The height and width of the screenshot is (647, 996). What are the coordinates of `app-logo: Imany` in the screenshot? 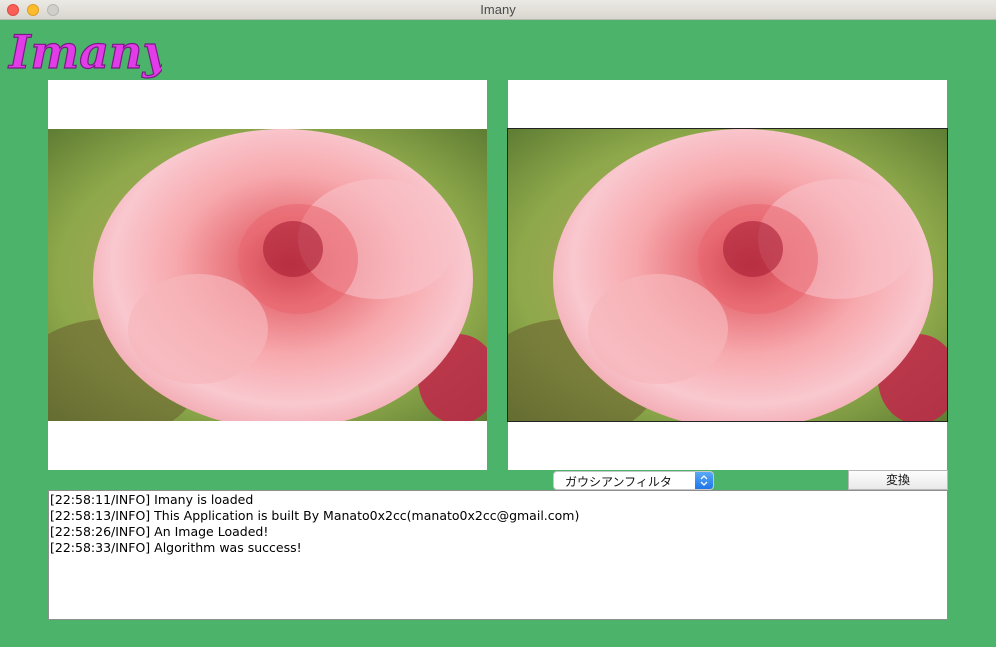 It's located at (89, 49).